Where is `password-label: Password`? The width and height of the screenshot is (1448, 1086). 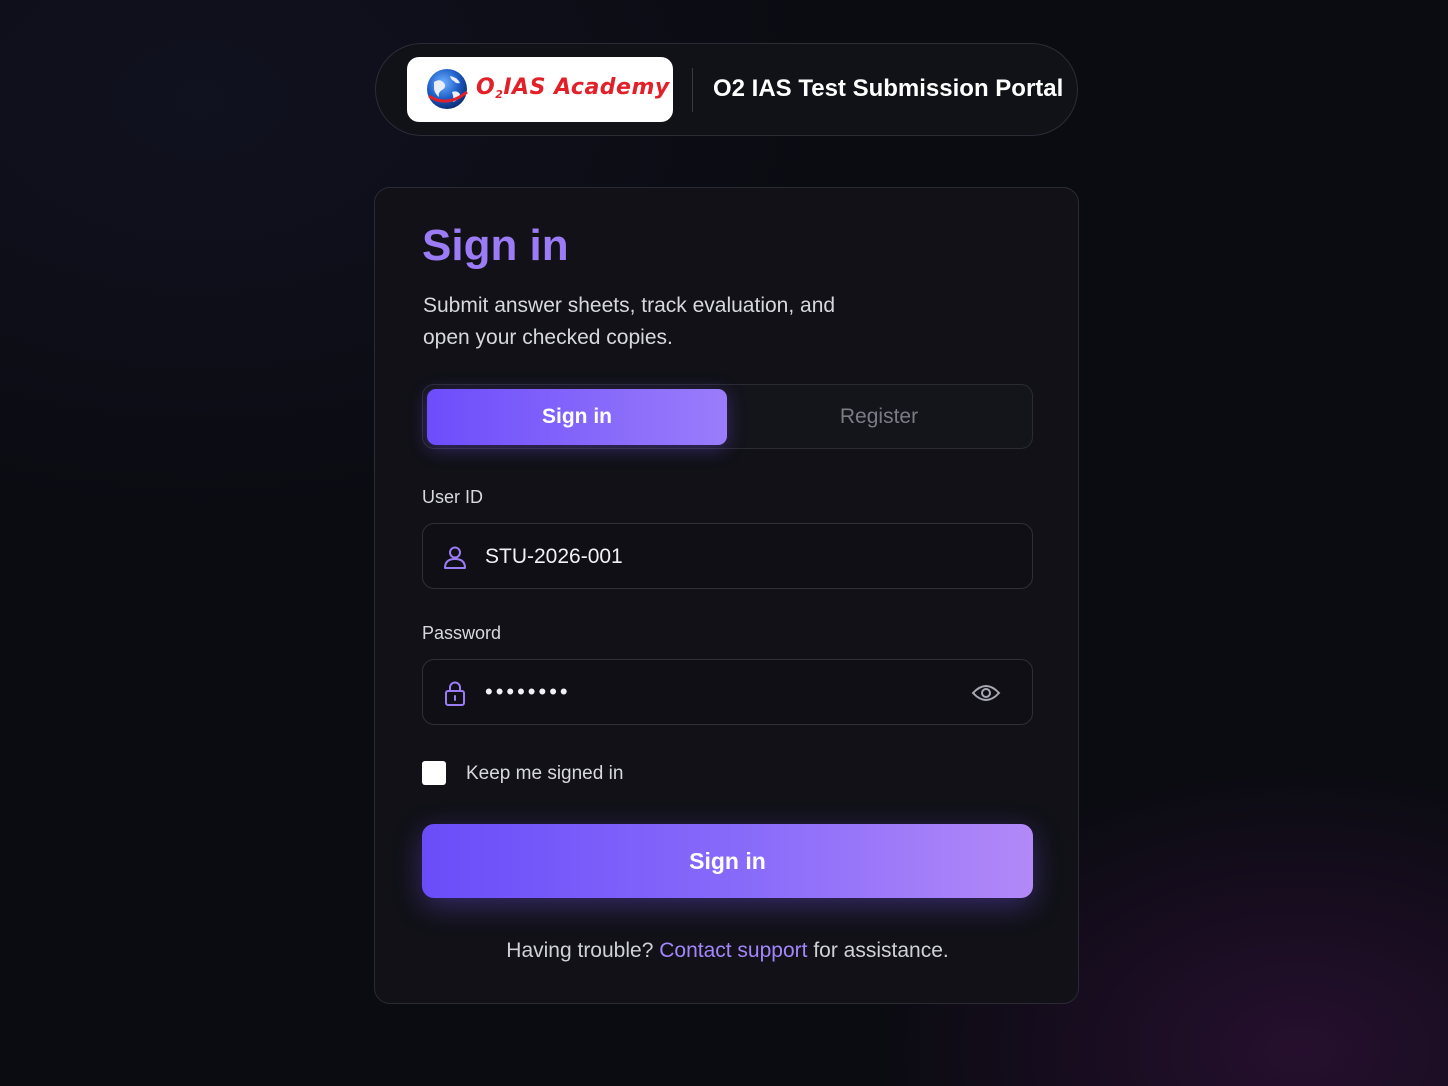
password-label: Password is located at coordinates (462, 633).